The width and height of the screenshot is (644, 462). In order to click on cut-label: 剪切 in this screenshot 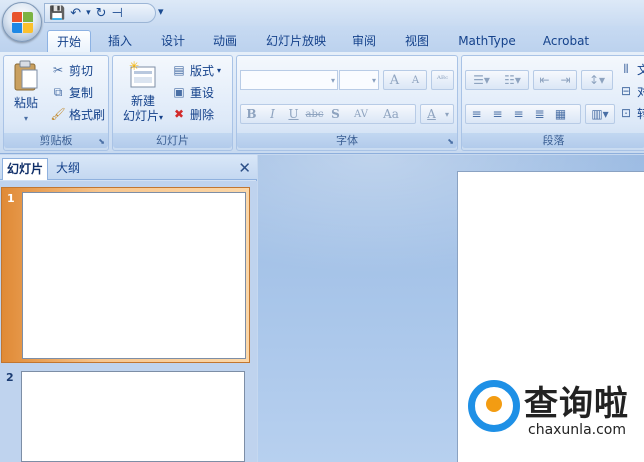, I will do `click(81, 70)`.